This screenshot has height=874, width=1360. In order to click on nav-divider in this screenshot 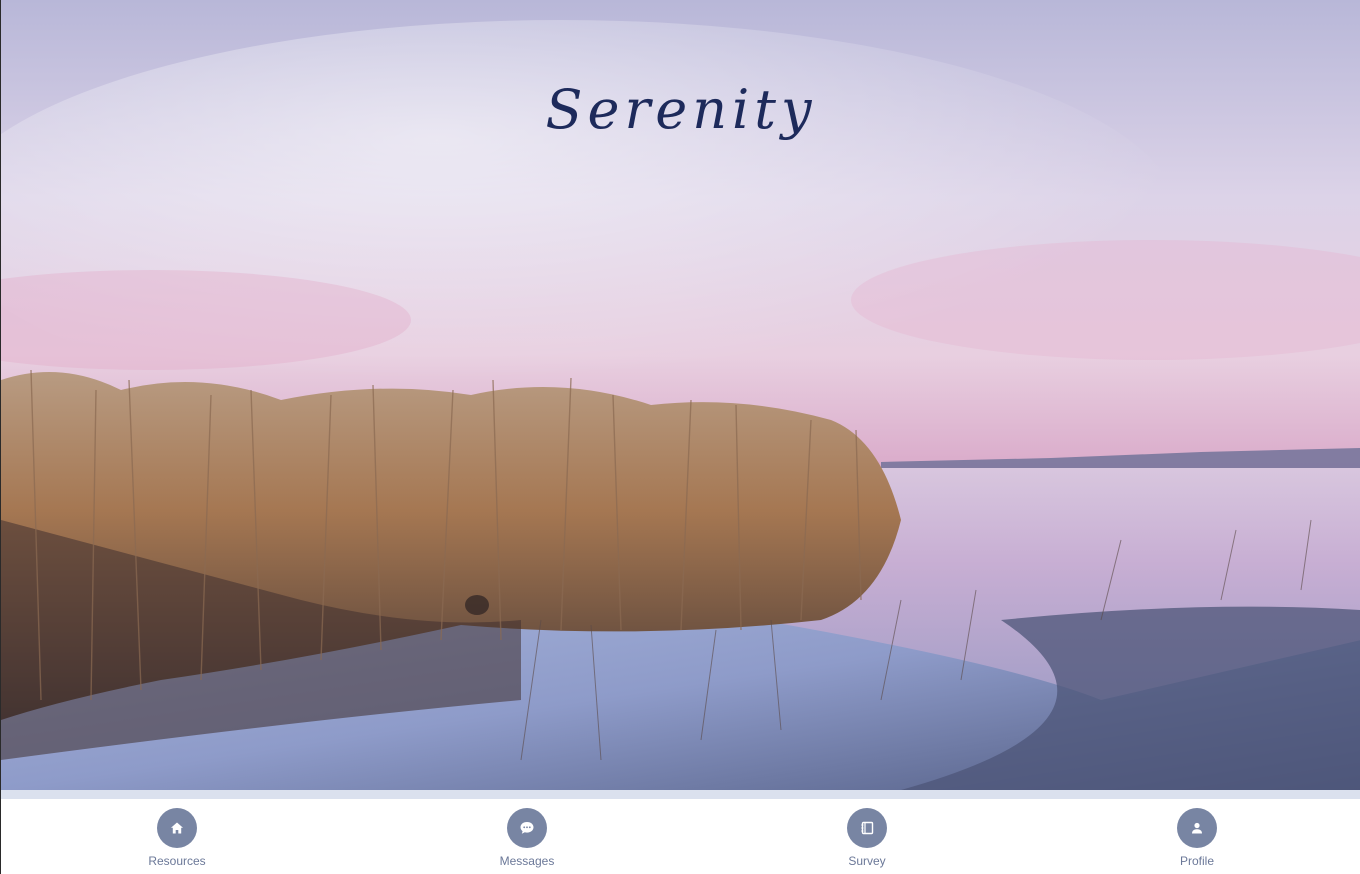, I will do `click(680, 794)`.